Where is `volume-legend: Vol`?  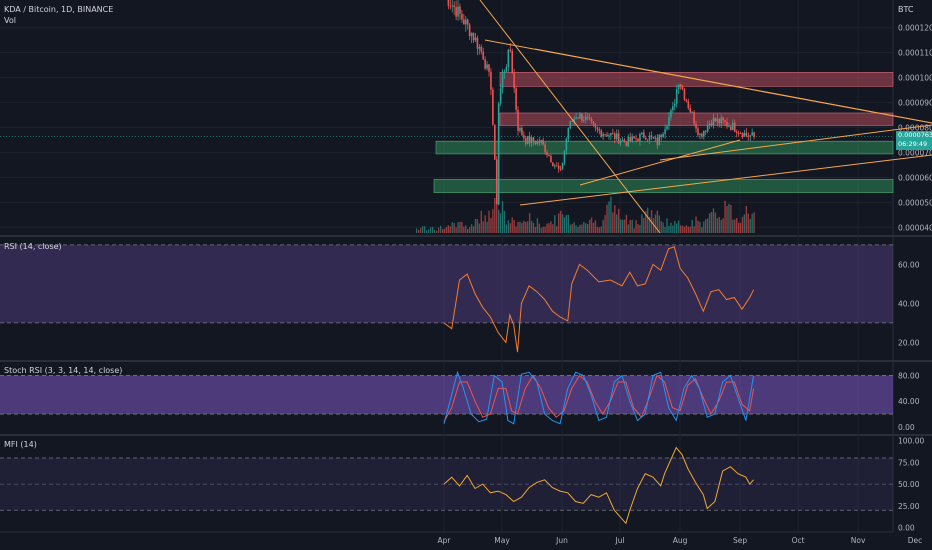 volume-legend: Vol is located at coordinates (10, 20).